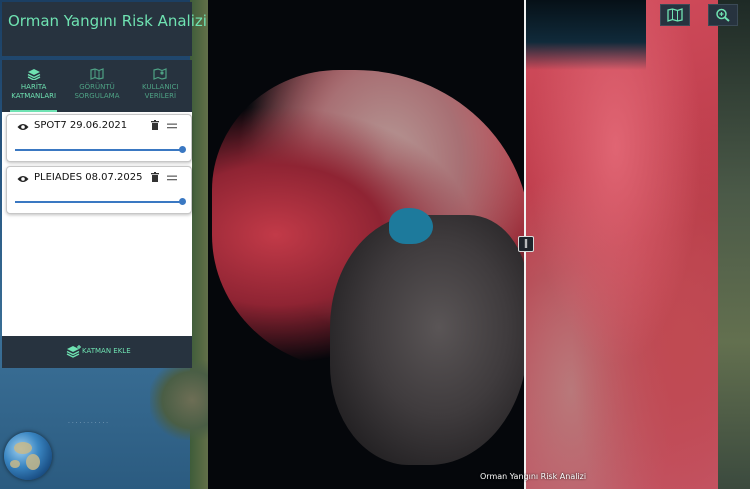  Describe the element at coordinates (429, 340) in the screenshot. I see `left-satellite-burned-area` at that location.